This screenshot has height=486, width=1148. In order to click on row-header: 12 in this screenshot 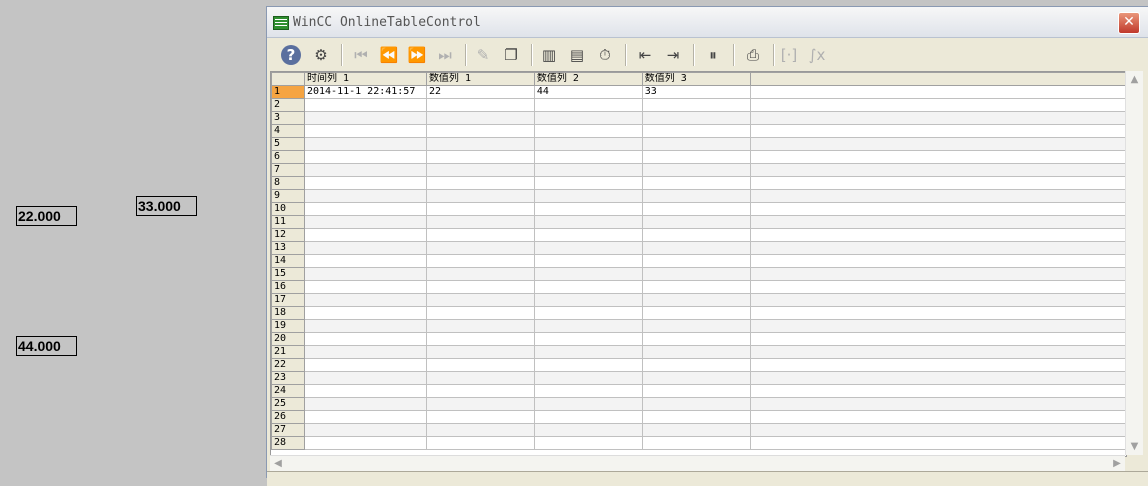, I will do `click(288, 235)`.